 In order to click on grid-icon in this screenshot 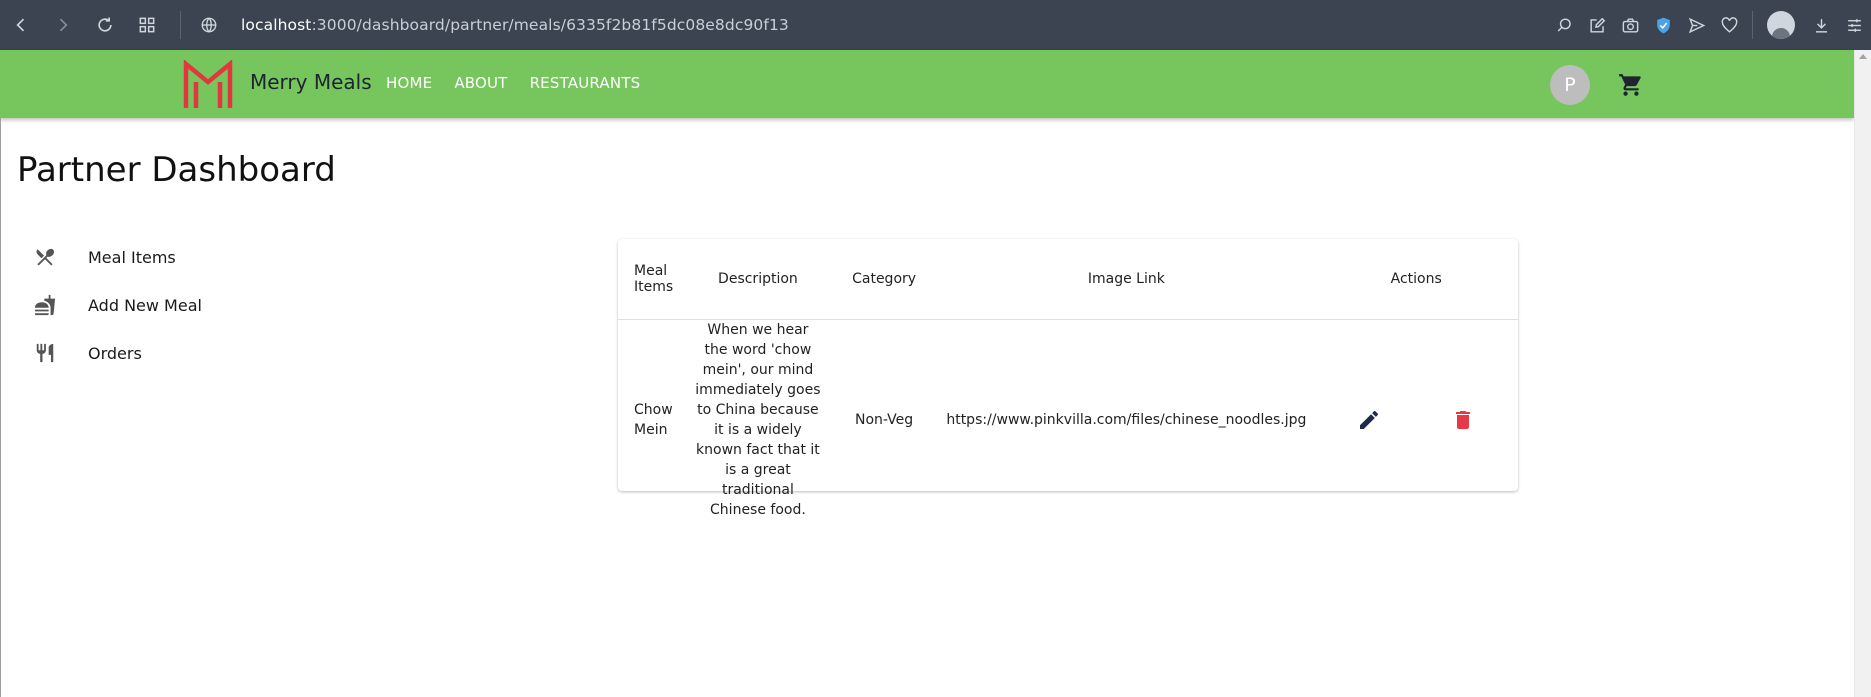, I will do `click(147, 25)`.